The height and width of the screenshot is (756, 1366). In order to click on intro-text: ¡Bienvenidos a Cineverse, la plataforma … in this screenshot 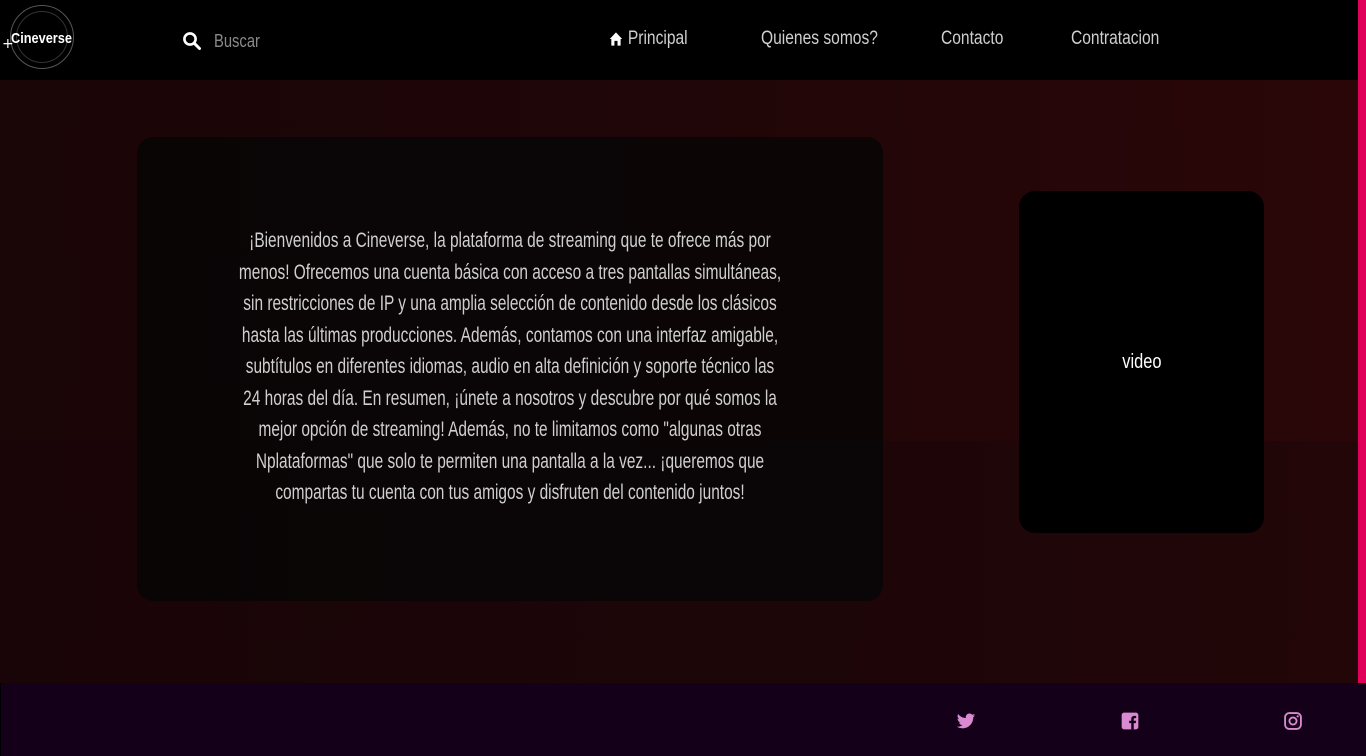, I will do `click(510, 367)`.